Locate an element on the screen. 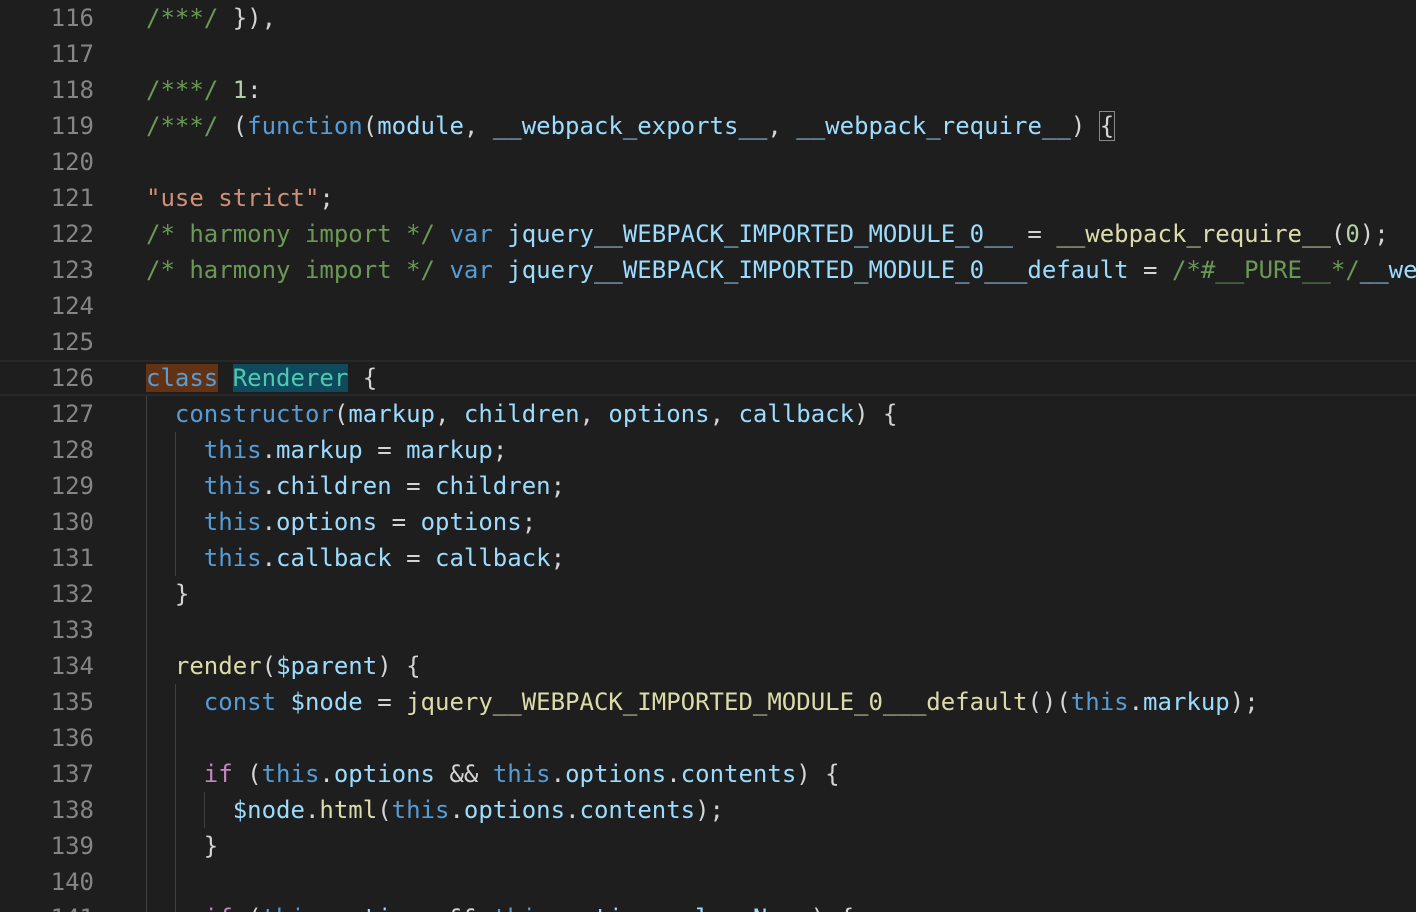 Image resolution: width=1416 pixels, height=912 pixels. code-text: } is located at coordinates (182, 846).